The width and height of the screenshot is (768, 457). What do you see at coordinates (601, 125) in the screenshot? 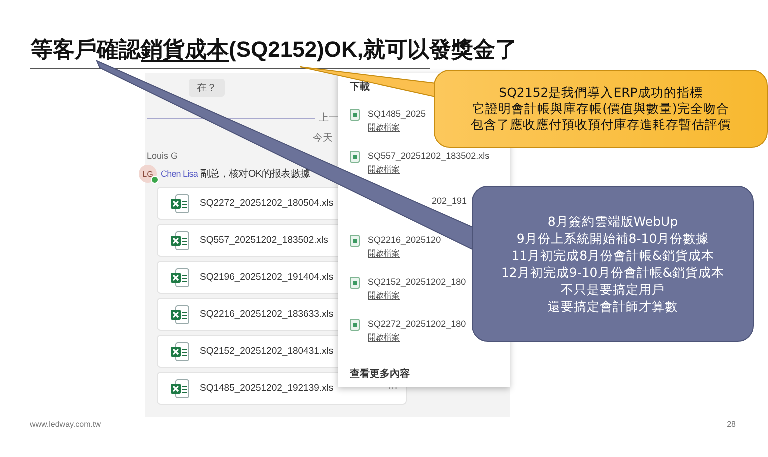
I see `callout-text: 包含了應收應付預收預付庫存進耗存暫估評價` at bounding box center [601, 125].